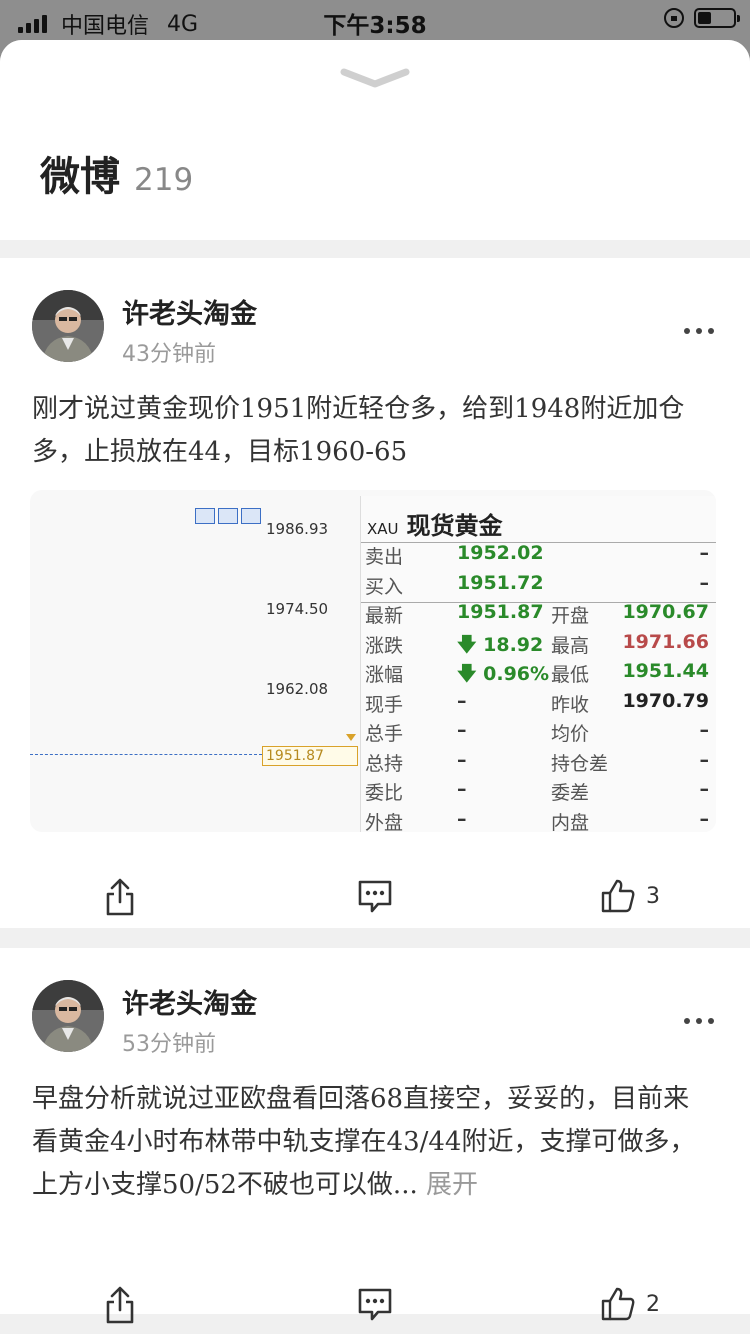 The height and width of the screenshot is (1334, 750). What do you see at coordinates (384, 675) in the screenshot?
I see `quote-label: 涨幅` at bounding box center [384, 675].